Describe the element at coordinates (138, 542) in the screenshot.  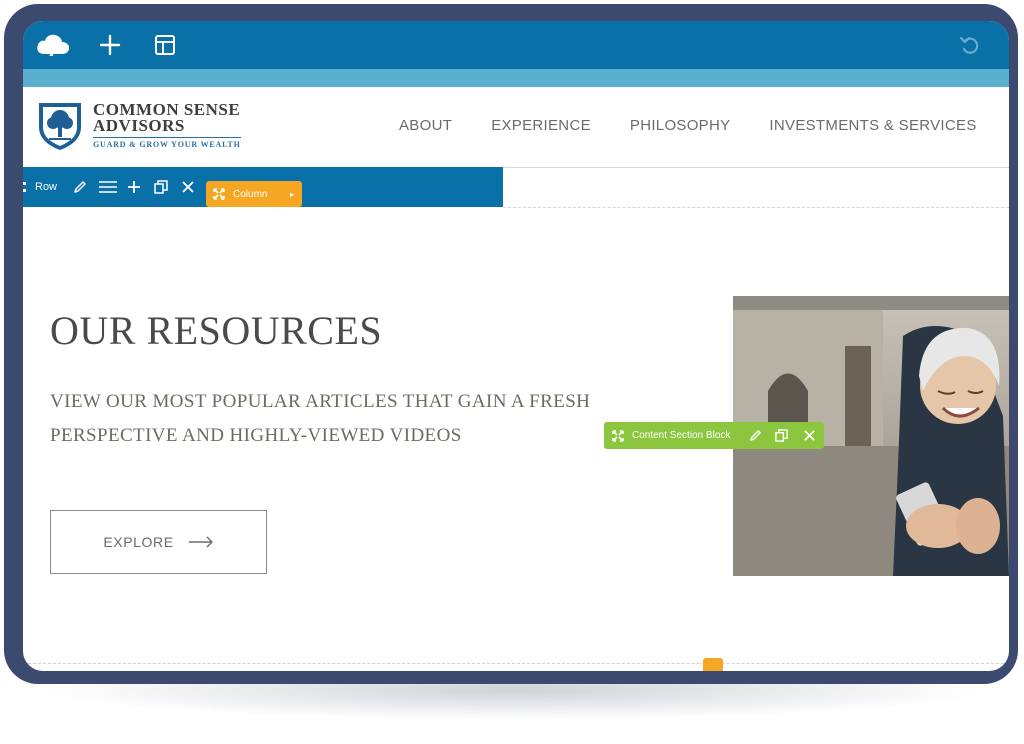
I see `explore-label: EXPLORE` at that location.